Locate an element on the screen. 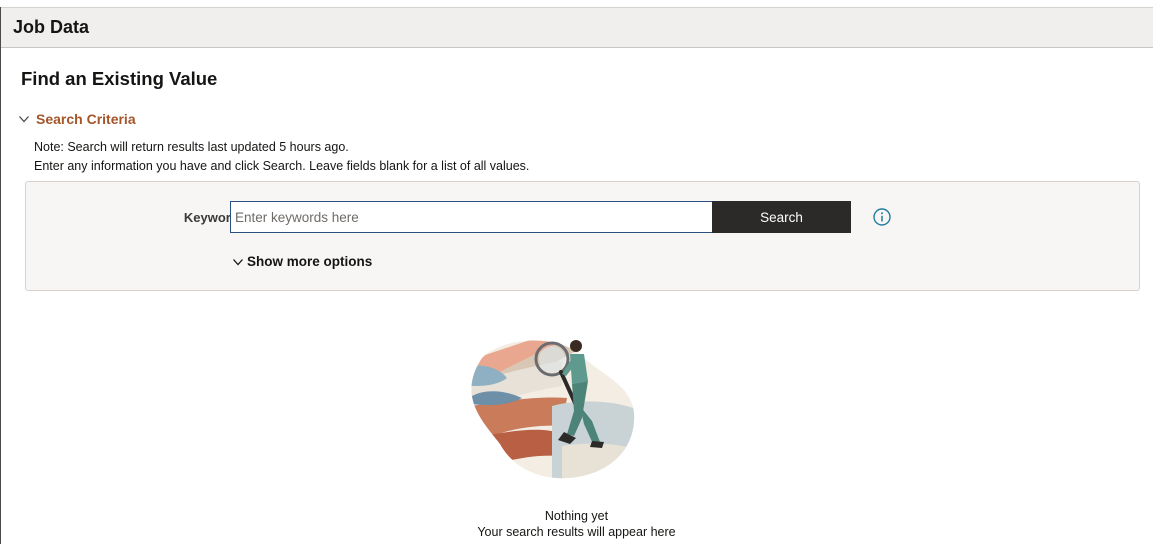 Image resolution: width=1153 pixels, height=544 pixels. search-criteria-toggle: Search Criteria is located at coordinates (77, 119).